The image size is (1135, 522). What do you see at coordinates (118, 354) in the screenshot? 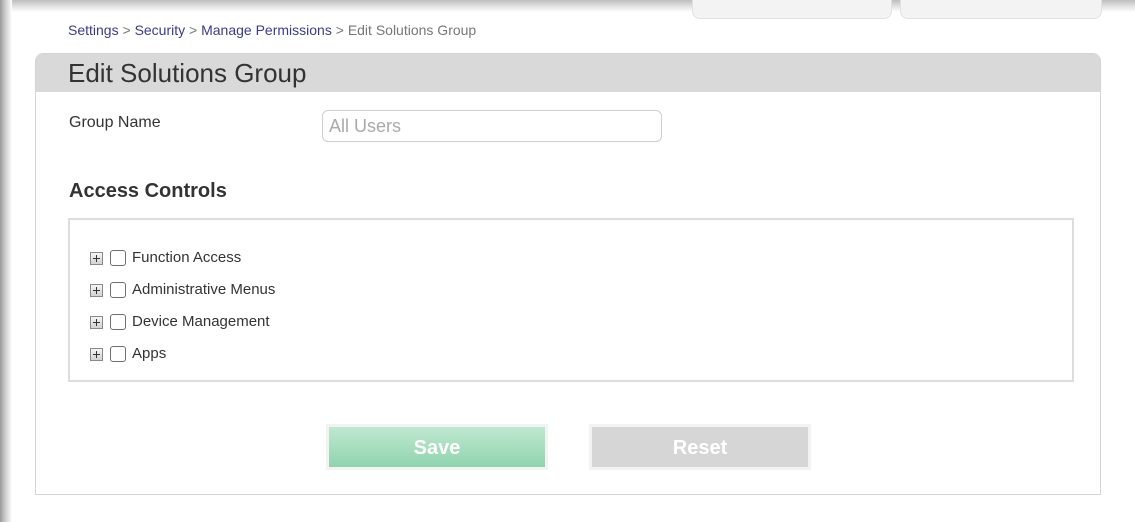
I see `apps-checkbox` at bounding box center [118, 354].